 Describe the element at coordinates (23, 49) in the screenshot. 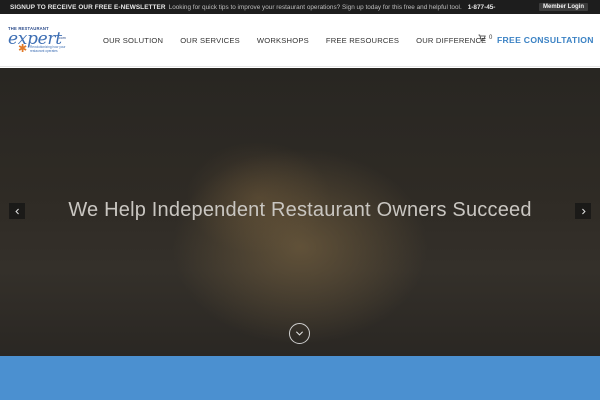

I see `logo-star-icon: ✱` at that location.